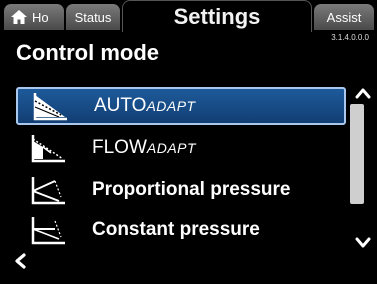 This screenshot has height=284, width=377. I want to click on list-item-label: Constant pressure, so click(176, 229).